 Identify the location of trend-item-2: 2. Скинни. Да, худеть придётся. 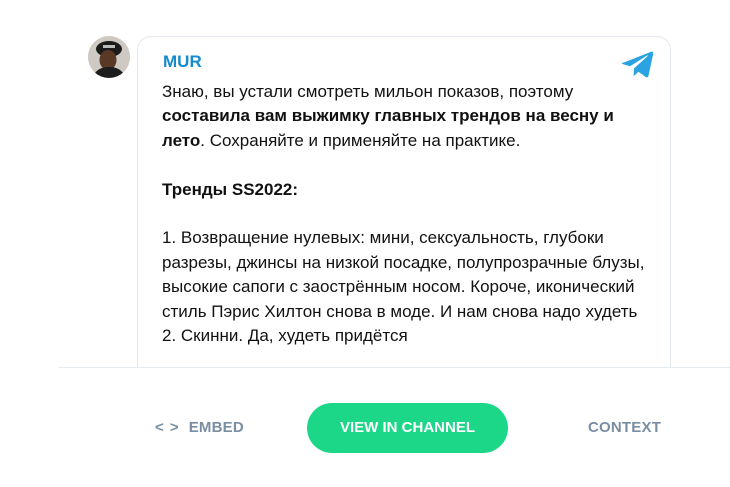
(285, 336).